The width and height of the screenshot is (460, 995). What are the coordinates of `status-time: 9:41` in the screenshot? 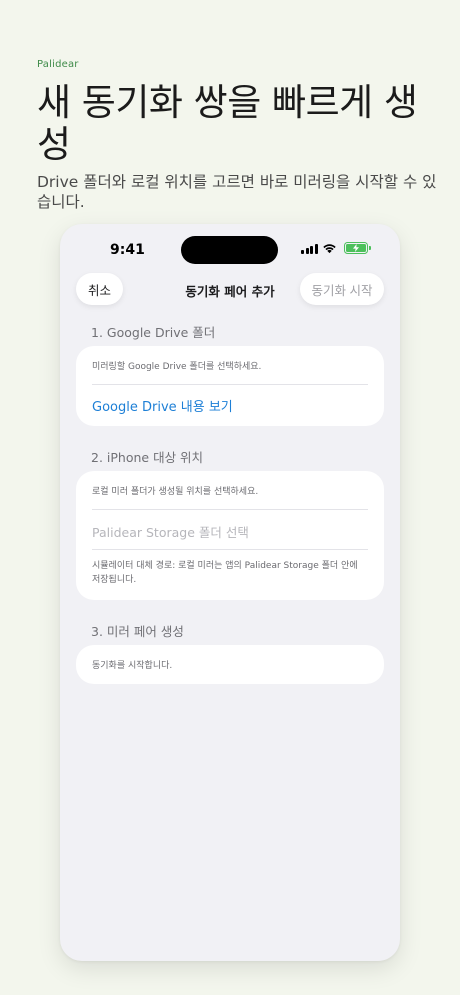 It's located at (127, 250).